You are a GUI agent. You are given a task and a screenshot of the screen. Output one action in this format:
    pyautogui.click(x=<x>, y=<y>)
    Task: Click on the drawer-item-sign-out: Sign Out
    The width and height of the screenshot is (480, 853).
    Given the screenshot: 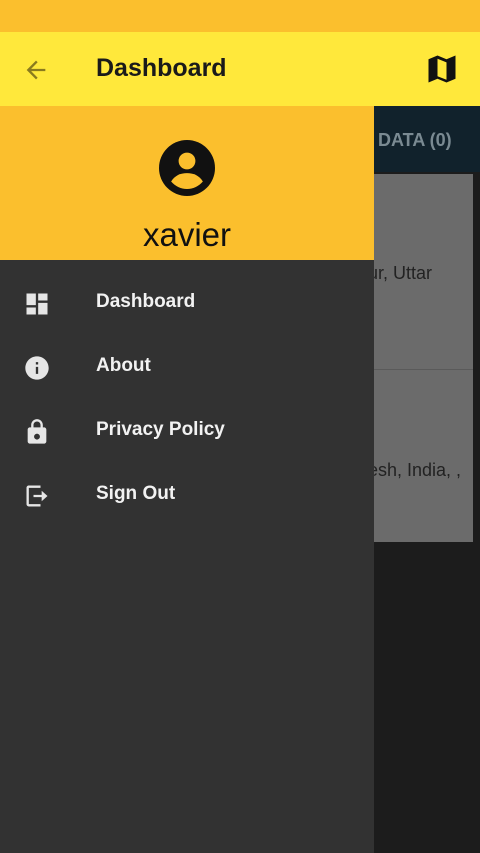 What is the action you would take?
    pyautogui.click(x=187, y=495)
    